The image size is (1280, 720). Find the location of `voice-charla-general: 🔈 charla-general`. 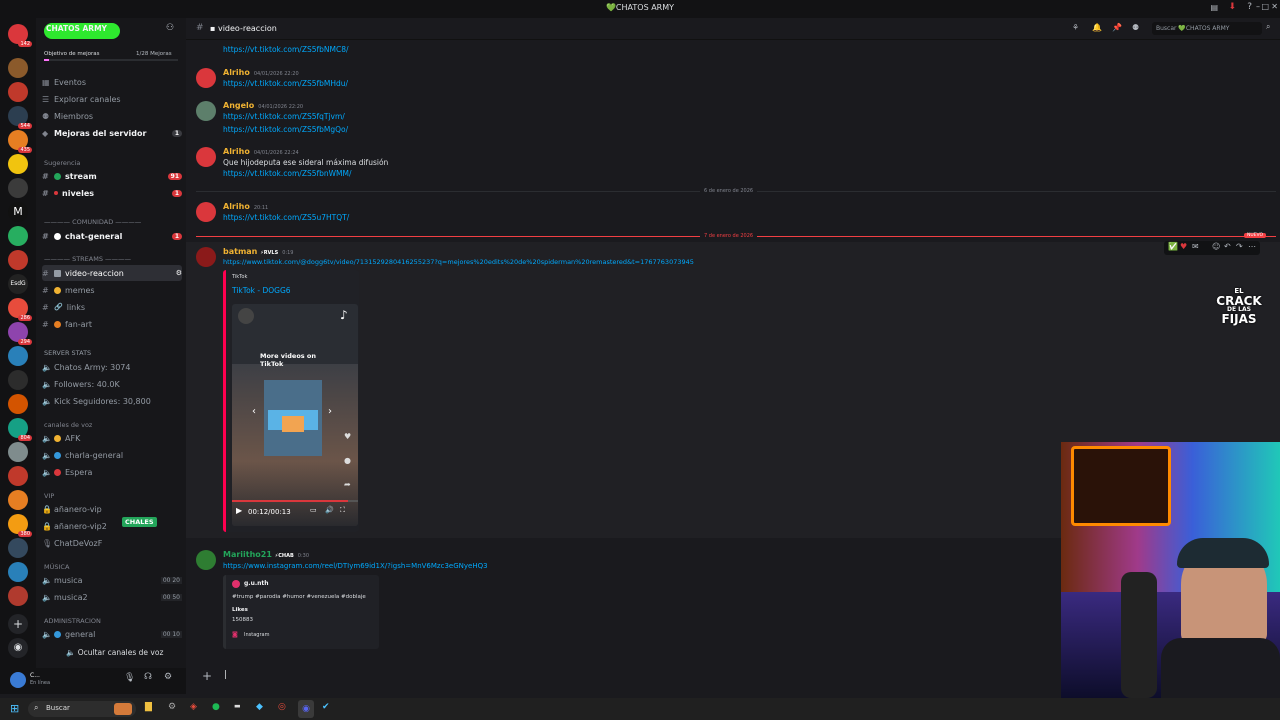

voice-charla-general: 🔈 charla-general is located at coordinates (112, 455).